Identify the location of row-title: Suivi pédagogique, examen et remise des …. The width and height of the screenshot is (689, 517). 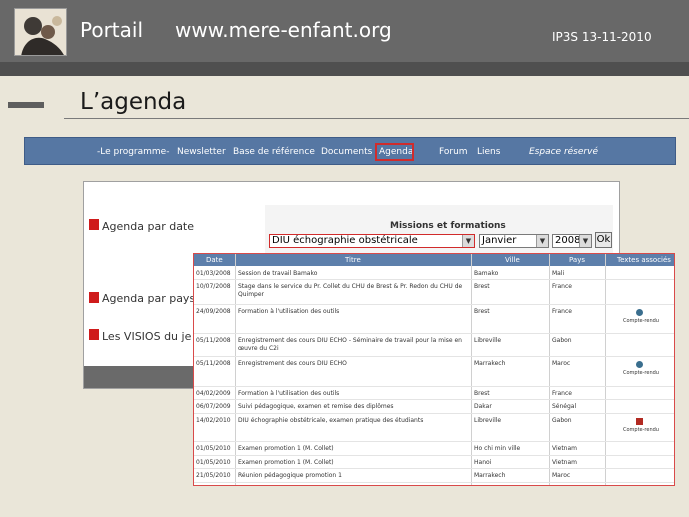
(316, 406).